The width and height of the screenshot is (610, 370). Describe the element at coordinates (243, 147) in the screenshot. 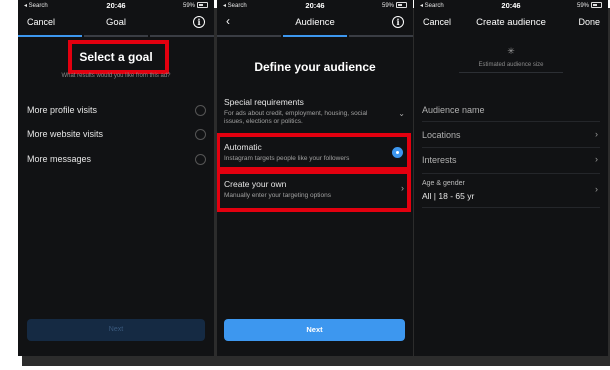

I see `automatic-title: Automatic` at that location.